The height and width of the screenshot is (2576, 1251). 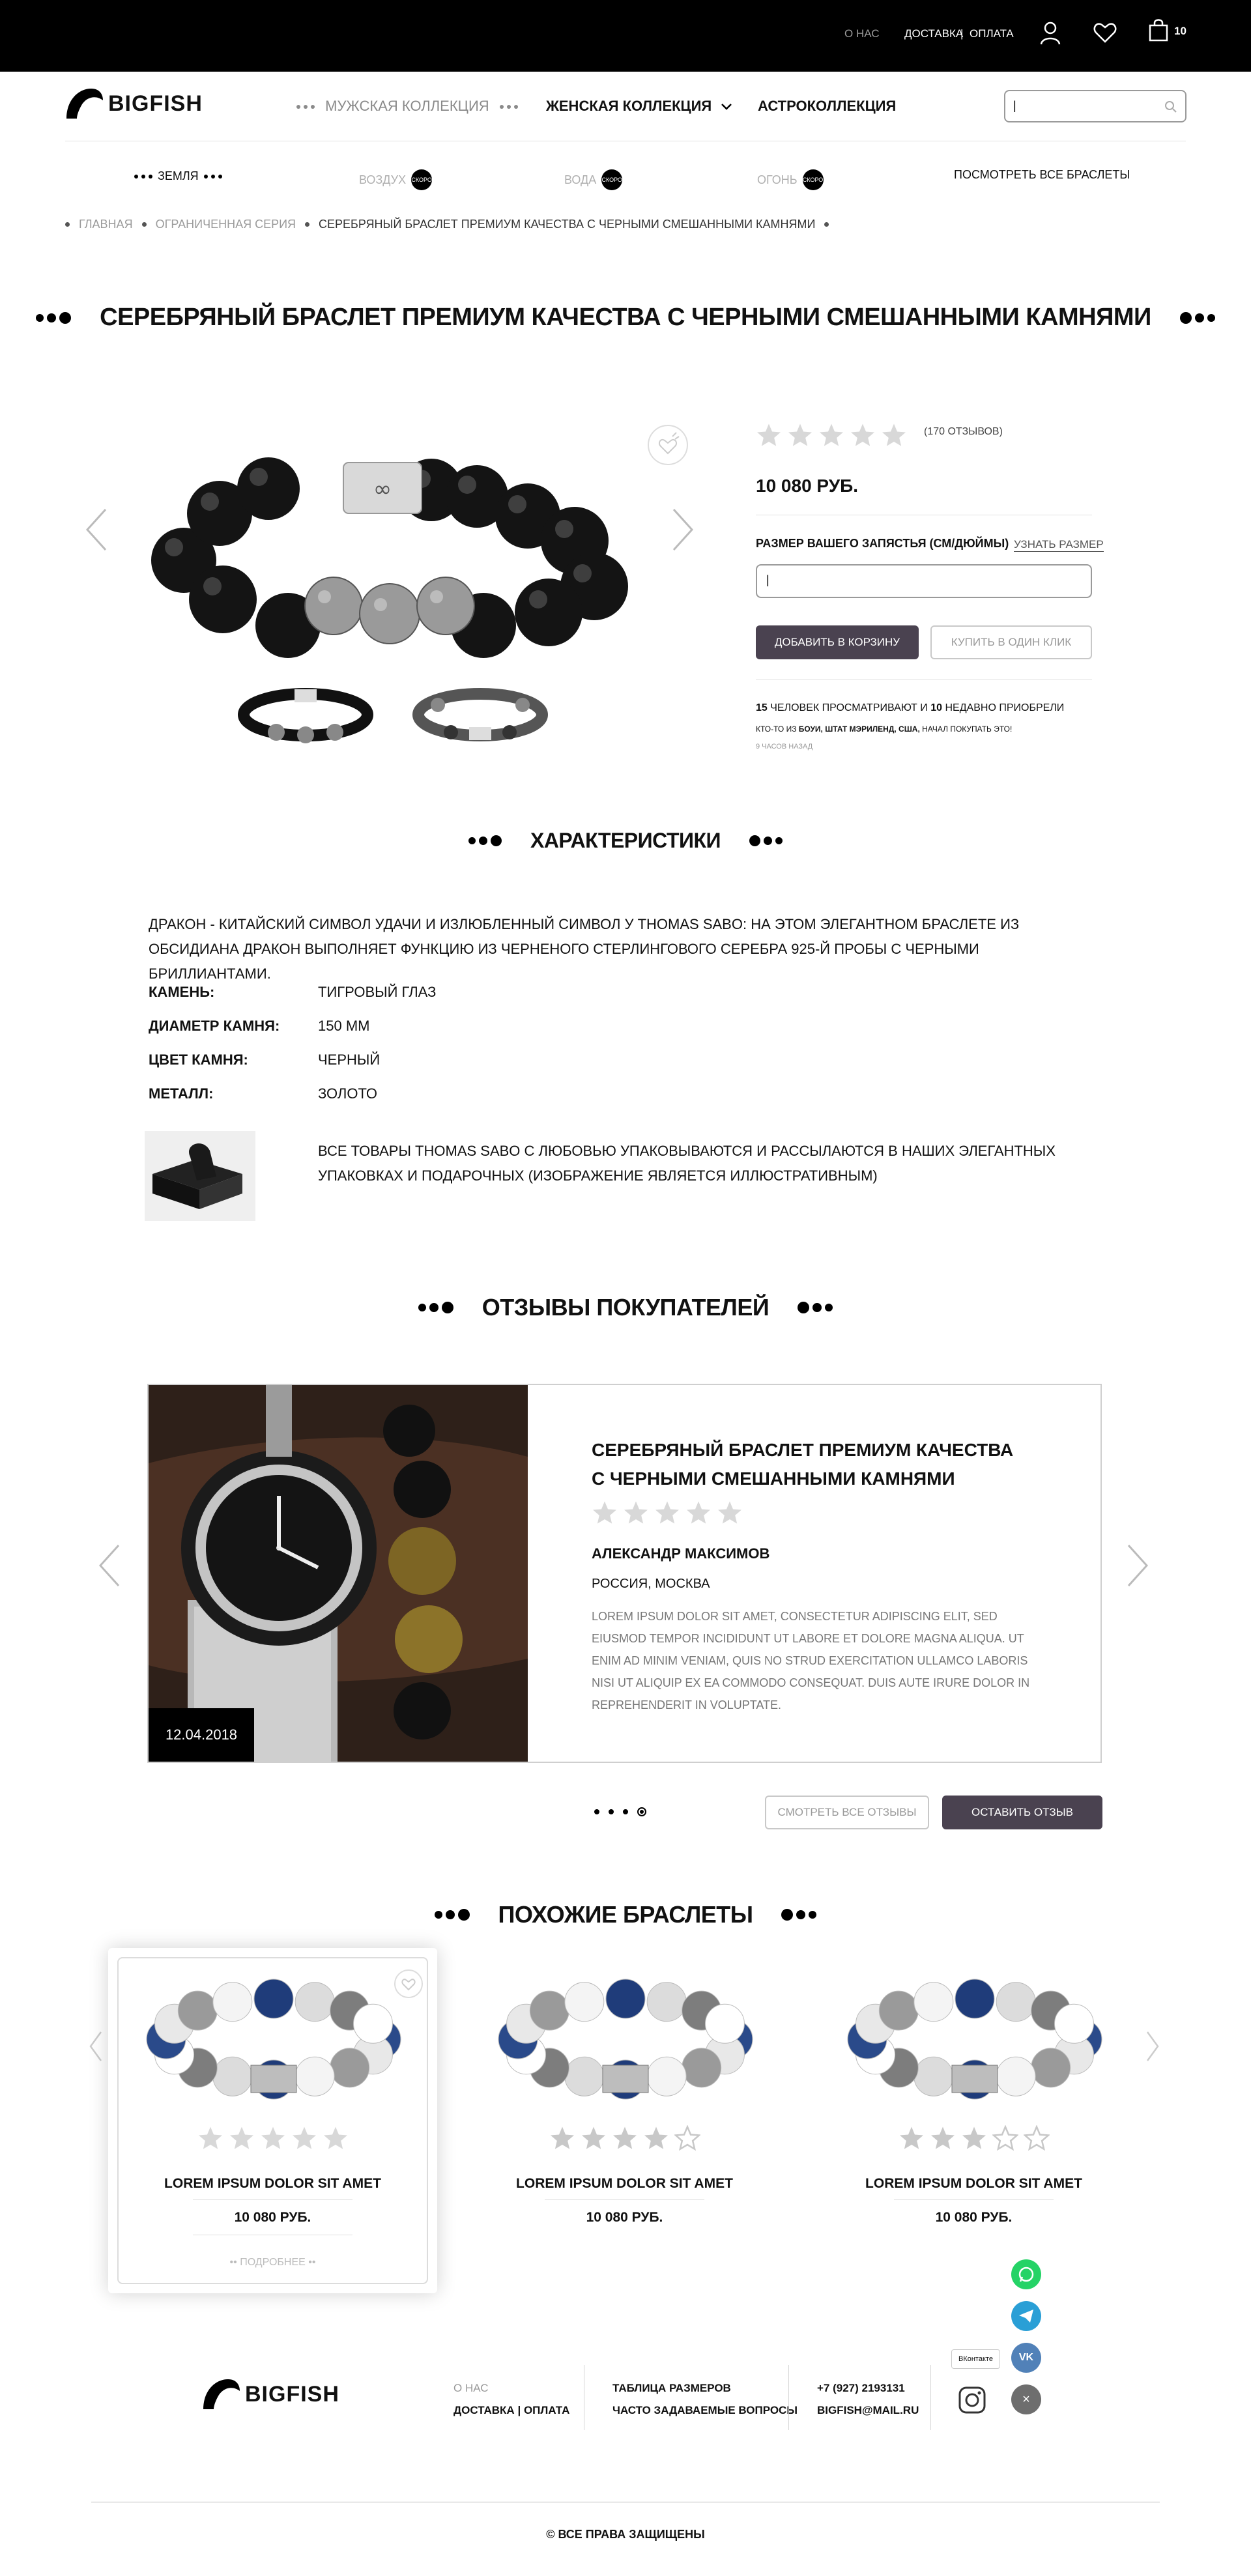 I want to click on reviews-pagination, so click(x=620, y=1812).